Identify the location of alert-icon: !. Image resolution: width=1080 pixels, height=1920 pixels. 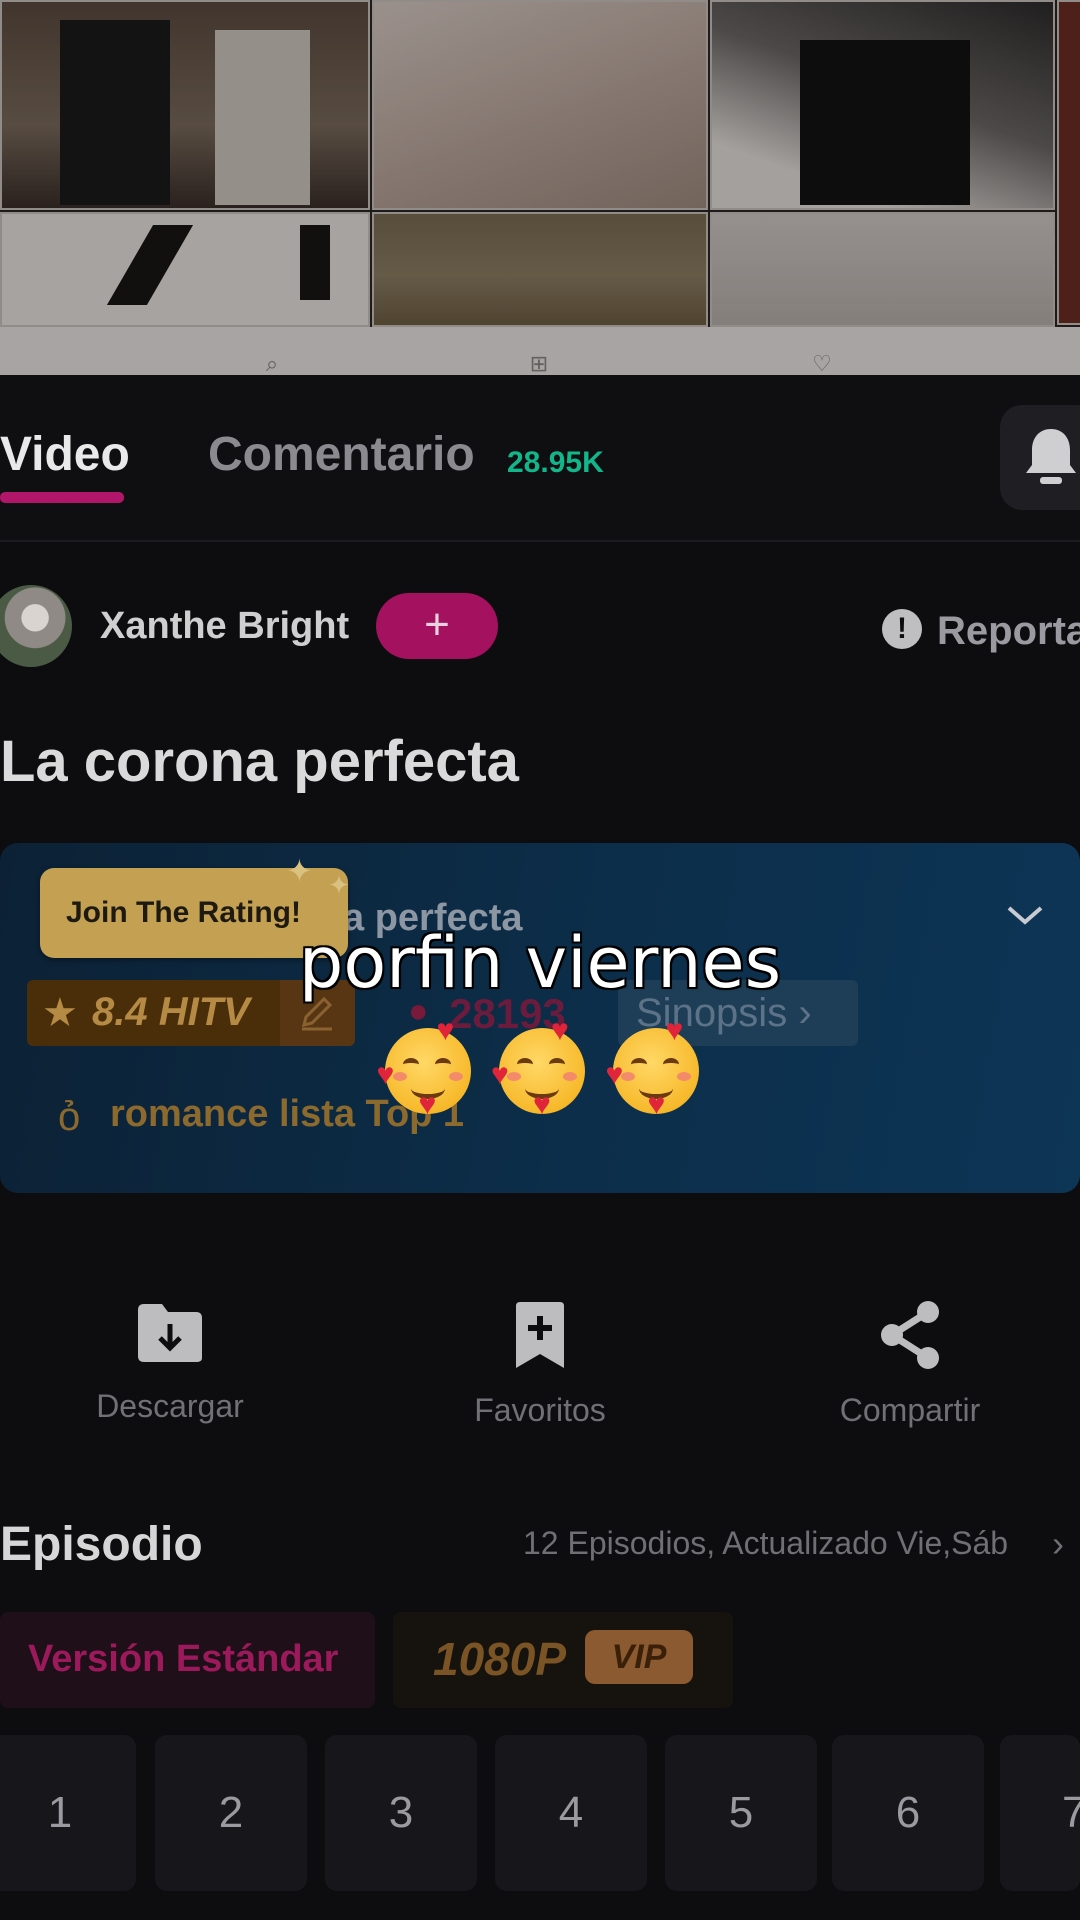
(902, 629).